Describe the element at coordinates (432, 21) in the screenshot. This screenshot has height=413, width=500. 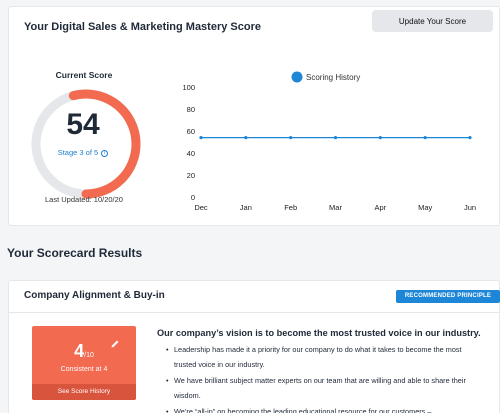
I see `update-score-button: Update Your Score` at that location.